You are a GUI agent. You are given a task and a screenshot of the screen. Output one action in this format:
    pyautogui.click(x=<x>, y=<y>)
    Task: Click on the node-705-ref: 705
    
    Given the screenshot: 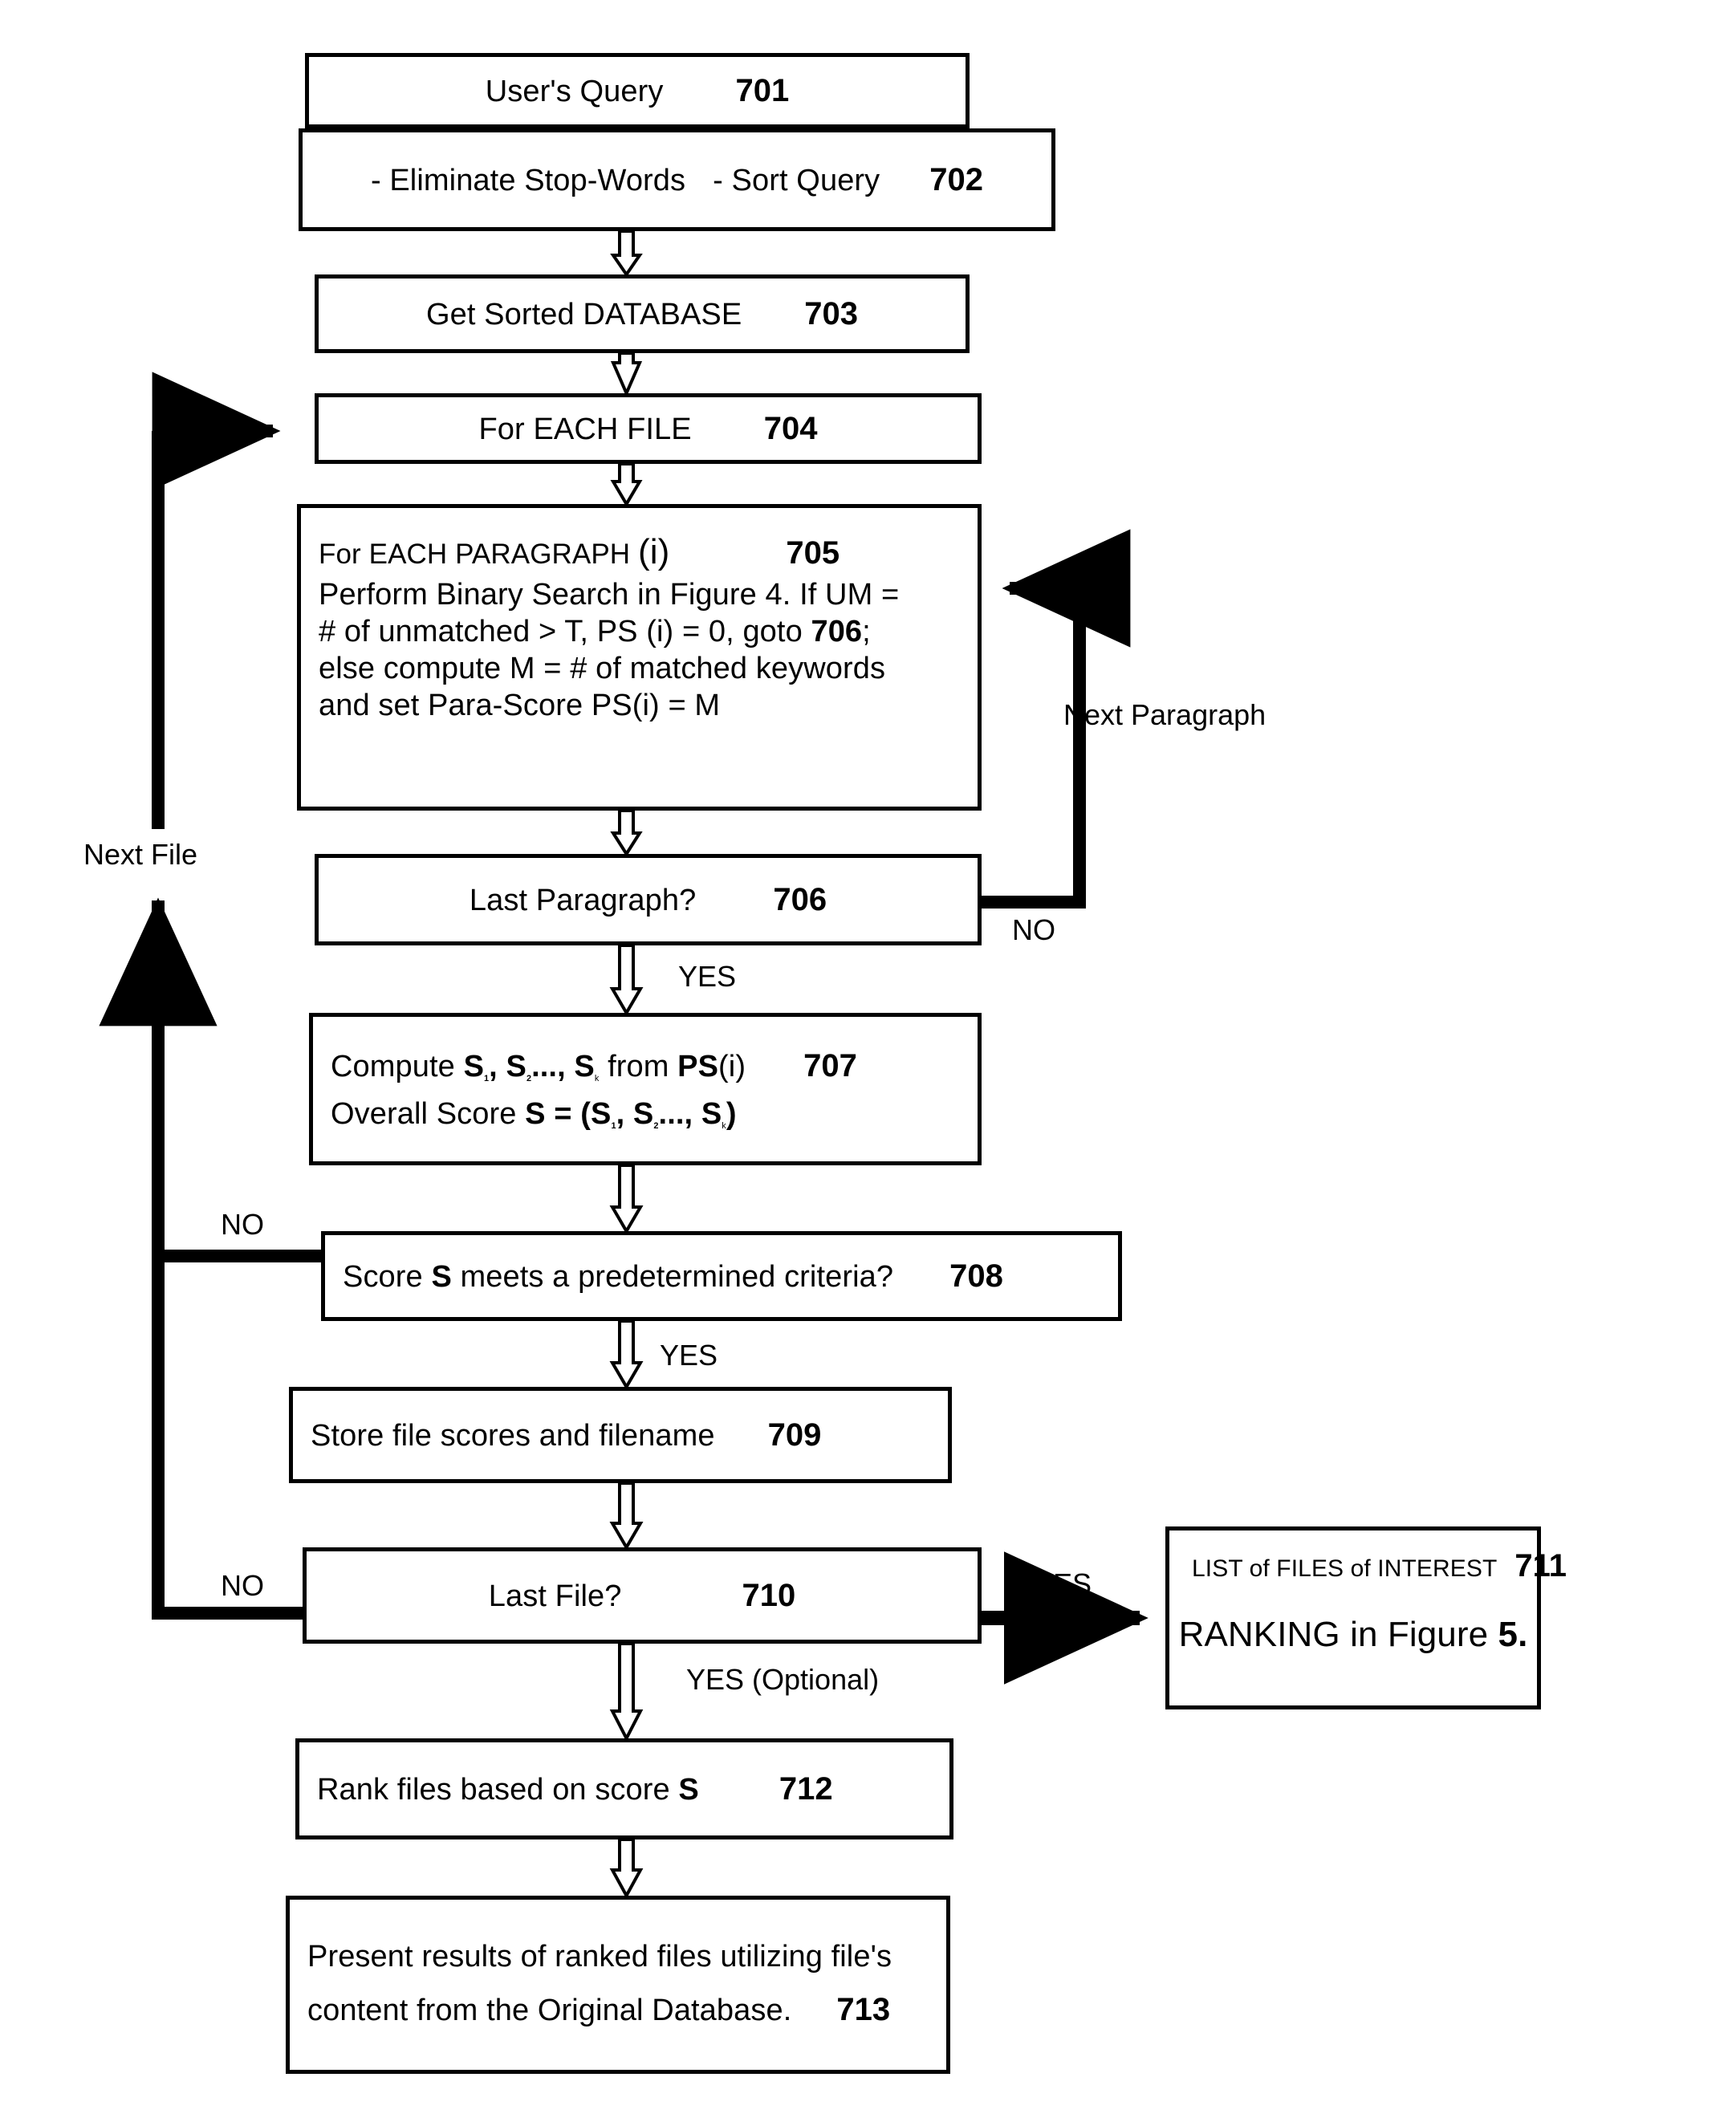 What is the action you would take?
    pyautogui.click(x=813, y=553)
    